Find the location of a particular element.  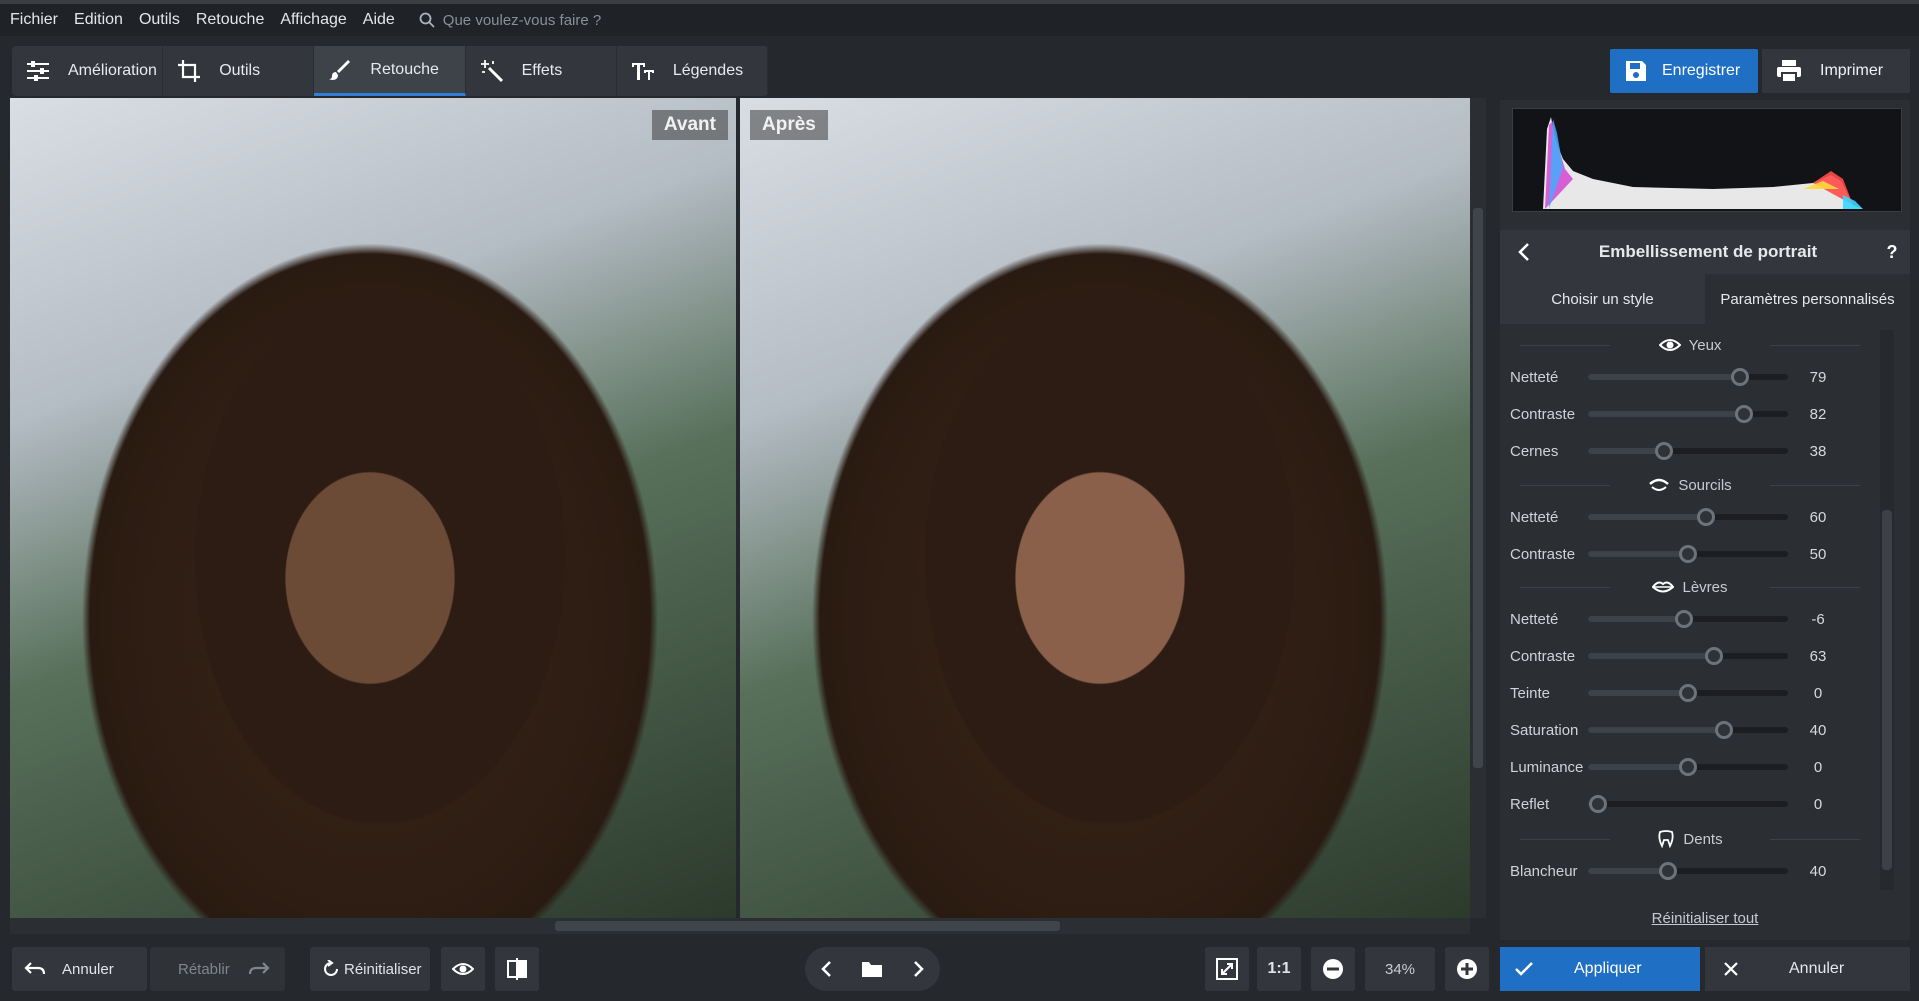

section-brows: Sourcils is located at coordinates (1690, 485).